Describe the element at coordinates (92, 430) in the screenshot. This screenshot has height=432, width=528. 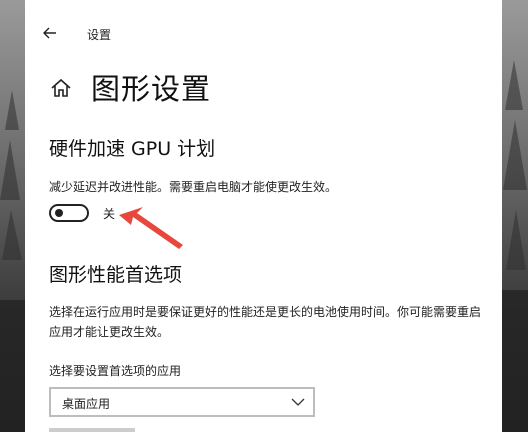
I see `browse-button` at that location.